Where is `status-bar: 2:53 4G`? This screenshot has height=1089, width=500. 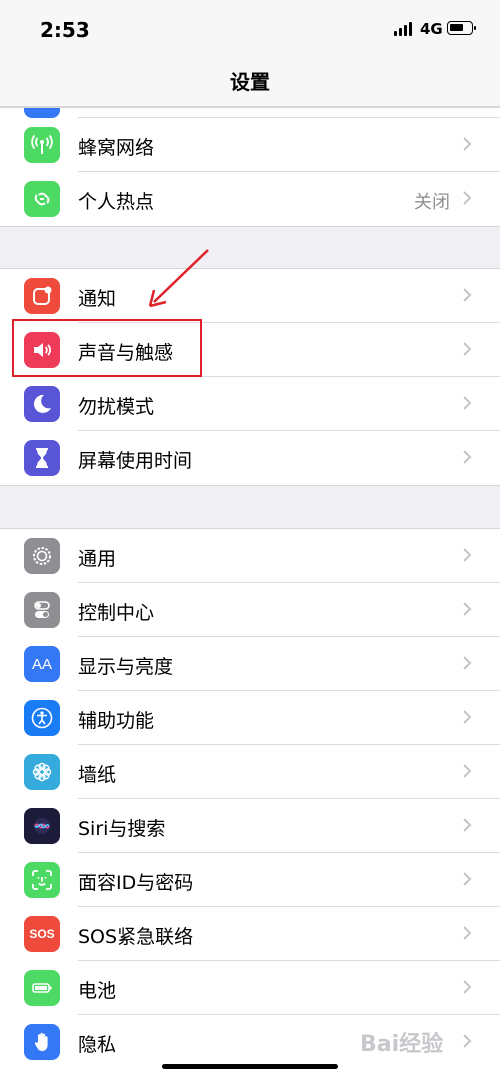
status-bar: 2:53 4G is located at coordinates (250, 29).